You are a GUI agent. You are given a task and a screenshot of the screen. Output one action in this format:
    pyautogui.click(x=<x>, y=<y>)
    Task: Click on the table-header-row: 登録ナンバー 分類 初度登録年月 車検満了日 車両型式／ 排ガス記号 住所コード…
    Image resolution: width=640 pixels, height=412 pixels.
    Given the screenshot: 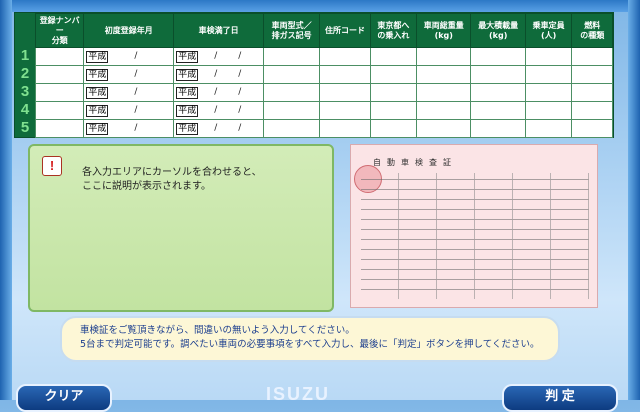 What is the action you would take?
    pyautogui.click(x=323, y=30)
    